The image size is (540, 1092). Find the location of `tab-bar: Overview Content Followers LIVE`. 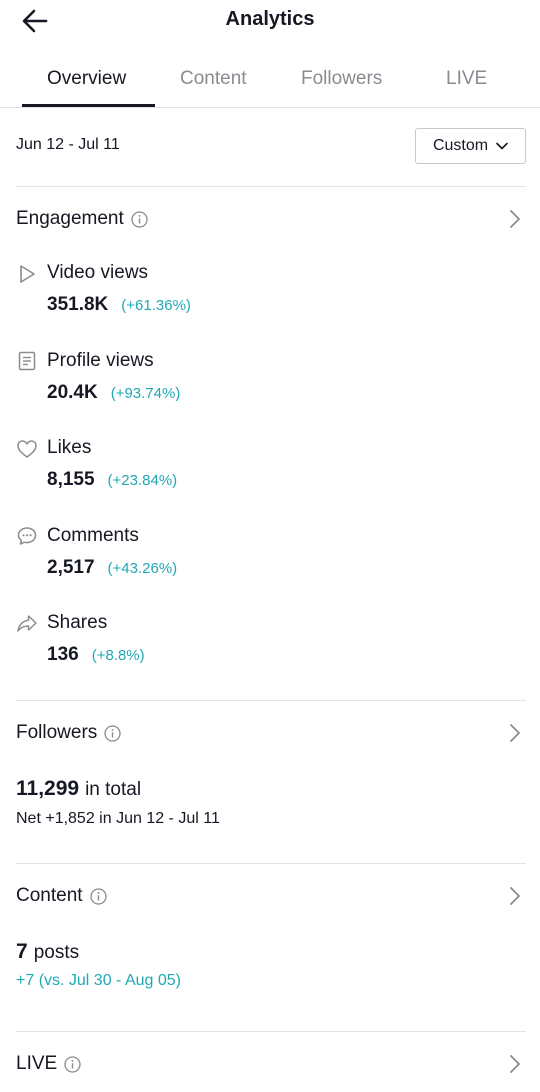

tab-bar: Overview Content Followers LIVE is located at coordinates (270, 82).